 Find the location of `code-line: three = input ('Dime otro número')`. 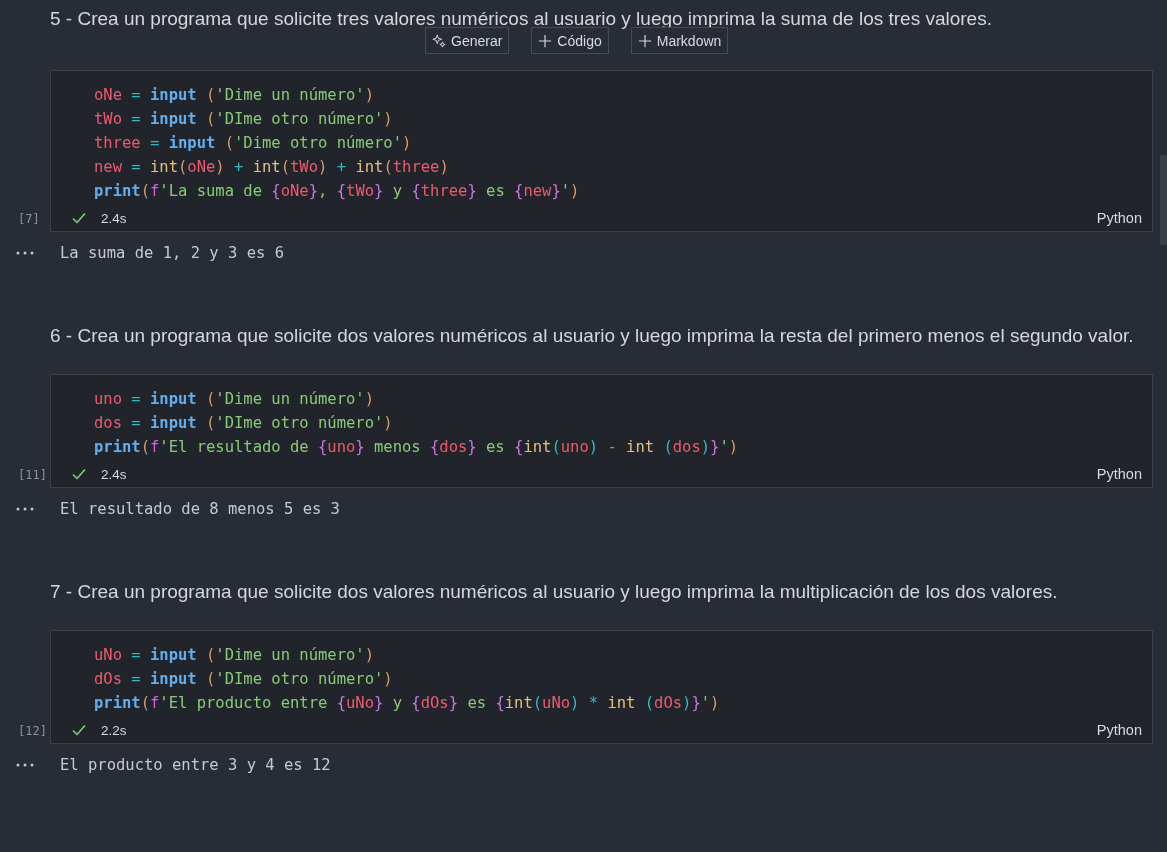

code-line: three = input ('Dime otro número') is located at coordinates (253, 143).